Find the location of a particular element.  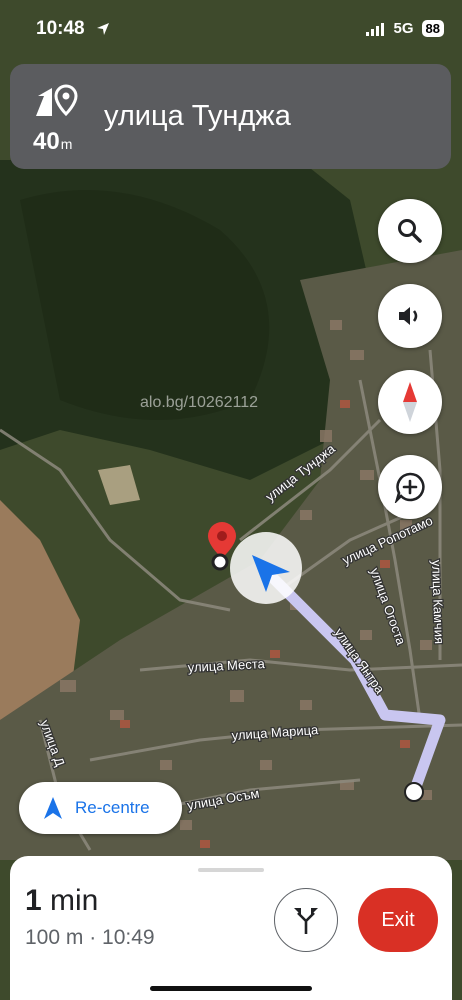

home-indicator is located at coordinates (231, 988).